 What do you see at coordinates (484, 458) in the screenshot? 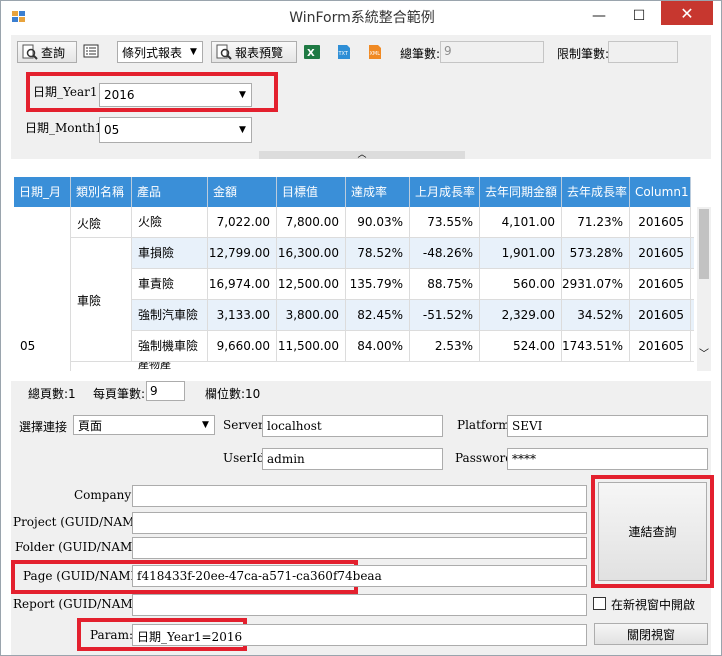
I see `password-label: Password` at bounding box center [484, 458].